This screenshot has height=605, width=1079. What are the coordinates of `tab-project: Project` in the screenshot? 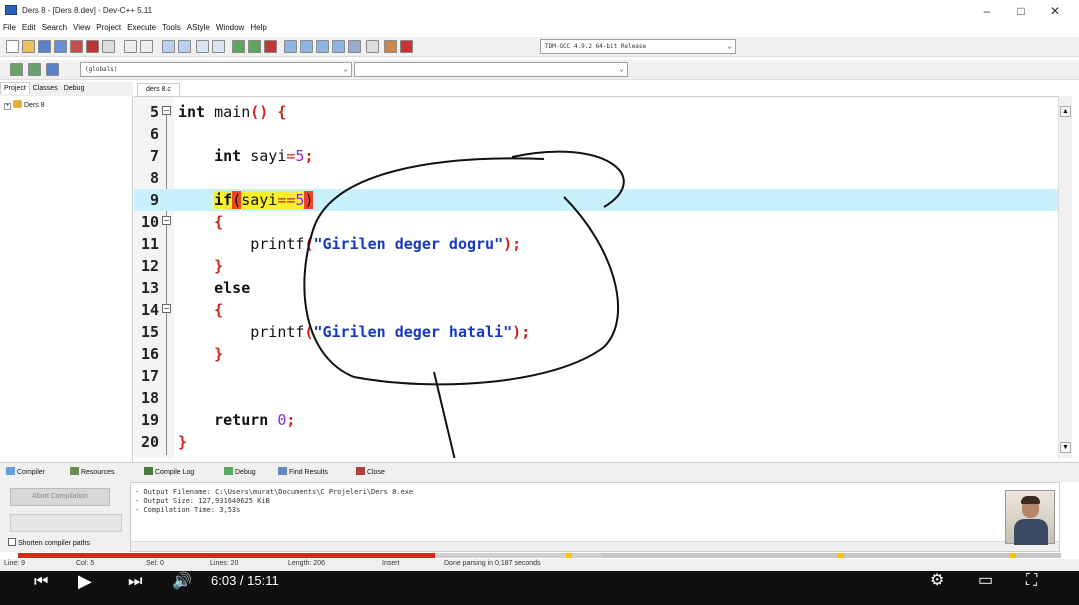 It's located at (15, 88).